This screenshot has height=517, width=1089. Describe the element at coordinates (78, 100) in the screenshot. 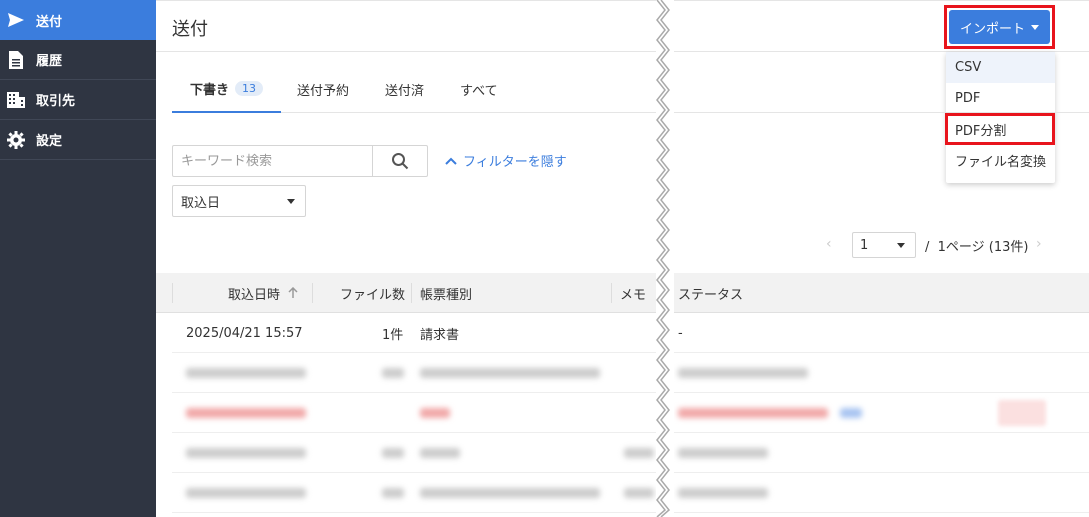

I see `sidebar-item-partners: 取引先` at that location.